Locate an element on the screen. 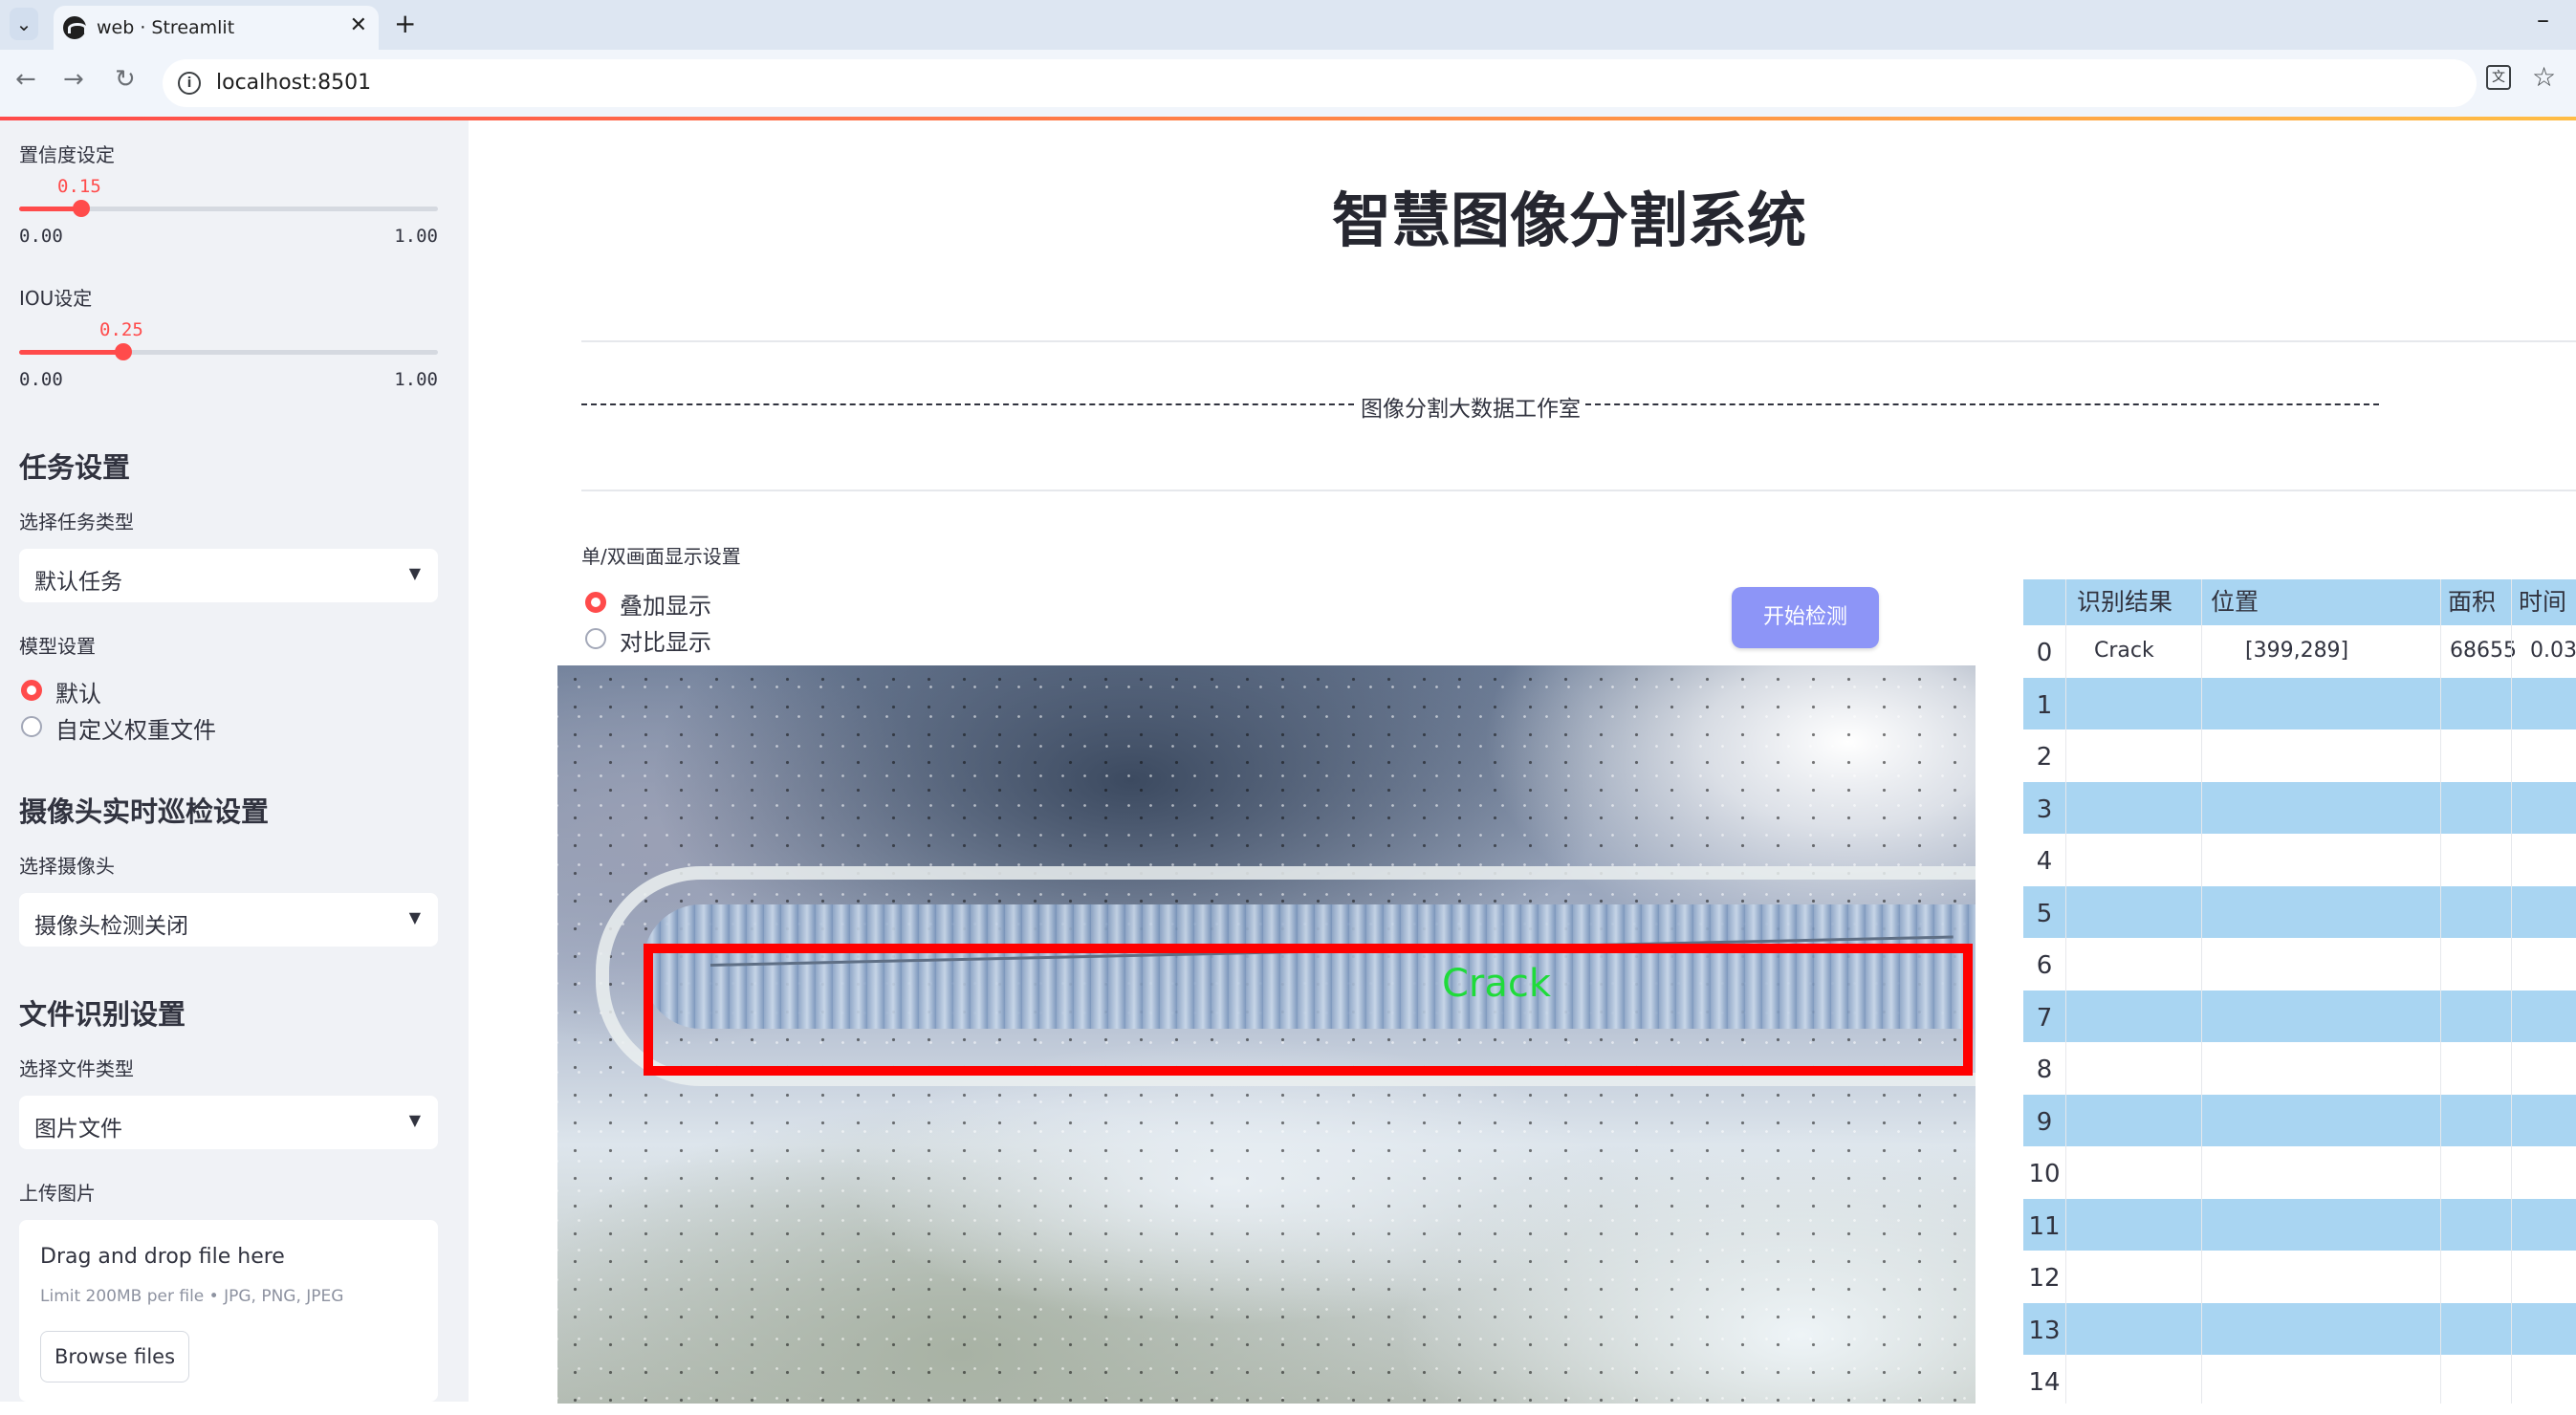 The image size is (2576, 1415). forward-arrow-icon: → is located at coordinates (73, 79).